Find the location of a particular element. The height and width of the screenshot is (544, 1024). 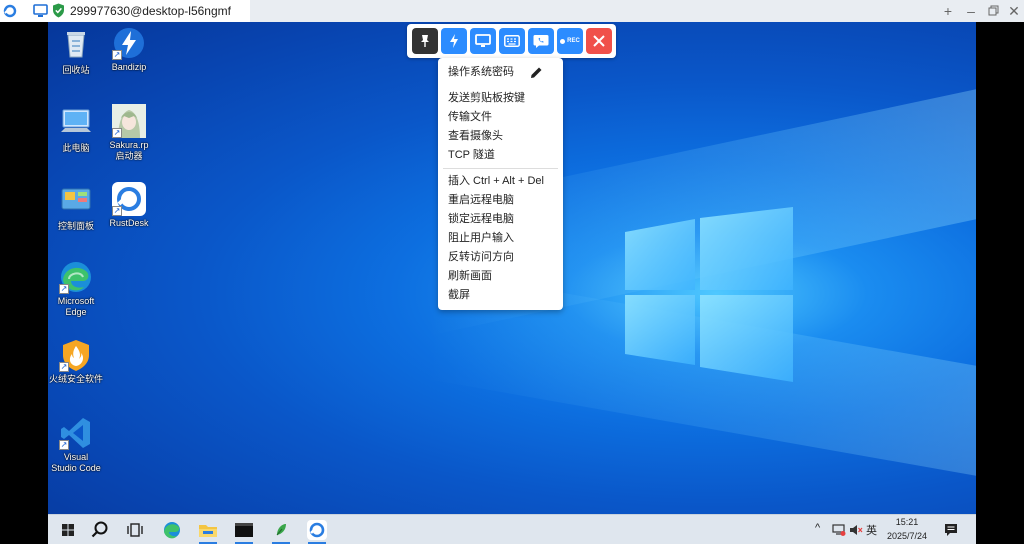

record-button: REC is located at coordinates (570, 41).